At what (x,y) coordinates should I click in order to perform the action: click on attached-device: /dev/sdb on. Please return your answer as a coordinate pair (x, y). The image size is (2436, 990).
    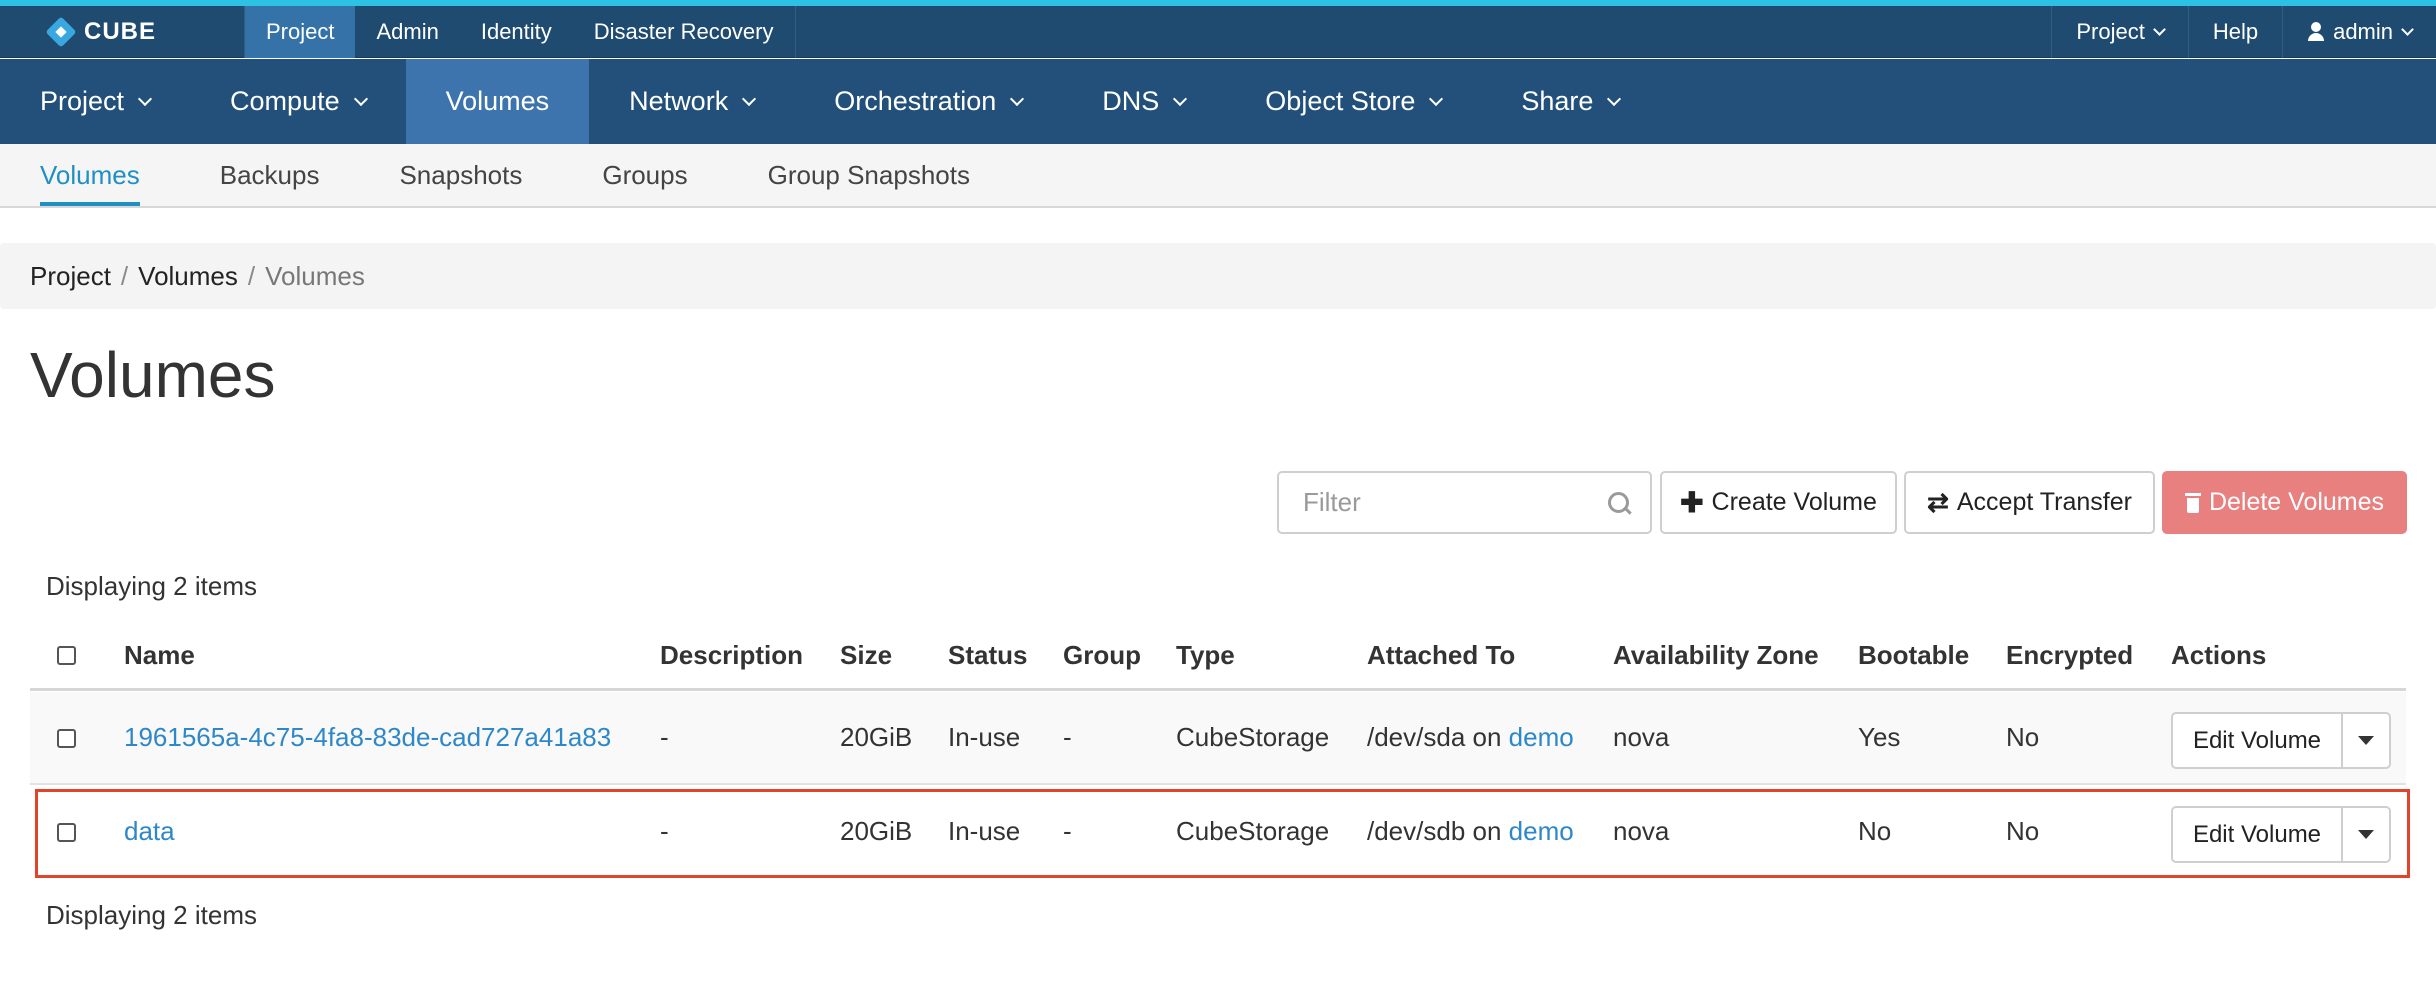
    Looking at the image, I should click on (1438, 831).